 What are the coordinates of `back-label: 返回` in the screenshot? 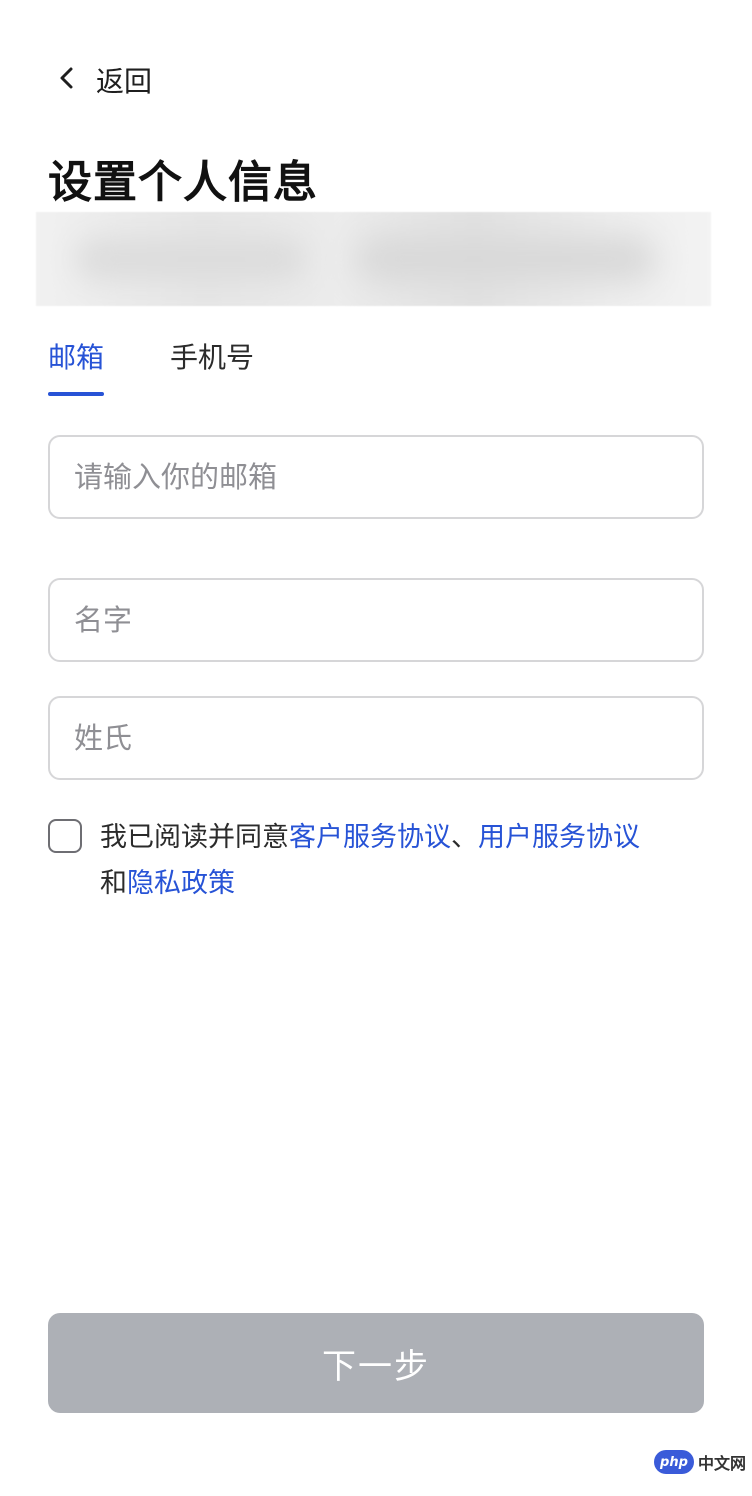 It's located at (124, 81).